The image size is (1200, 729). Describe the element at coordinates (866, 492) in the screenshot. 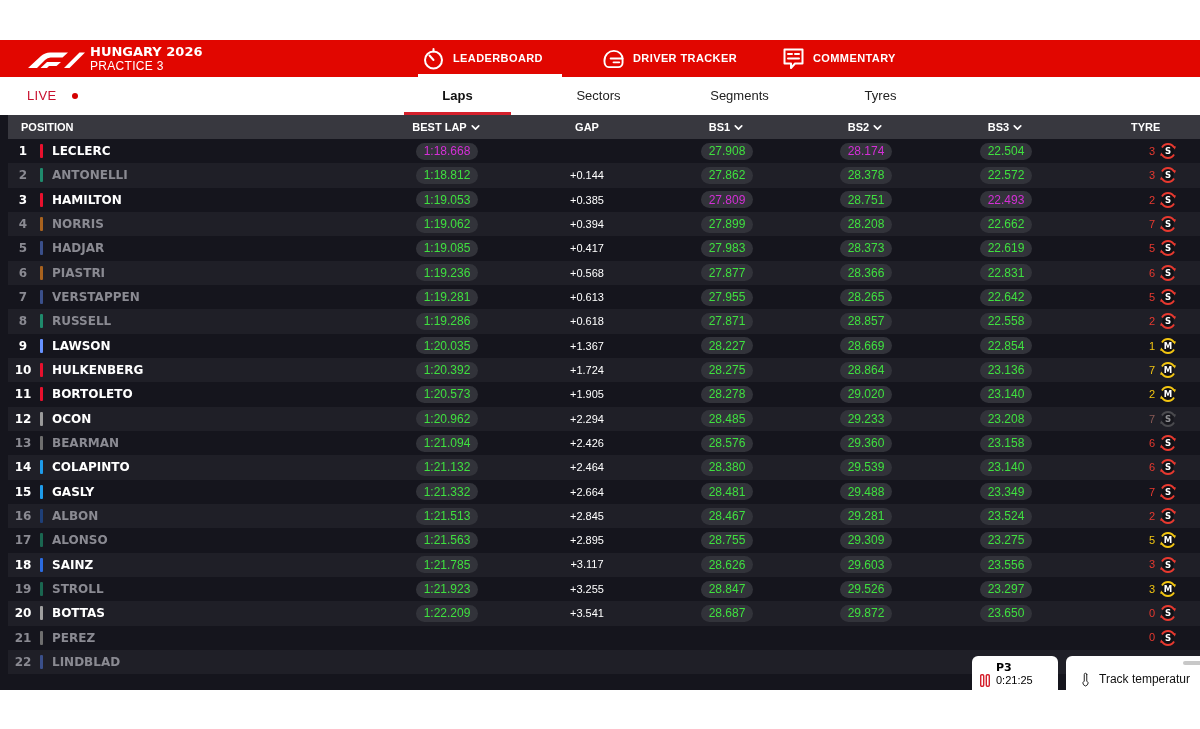

I see `sector-time: 29.488` at that location.